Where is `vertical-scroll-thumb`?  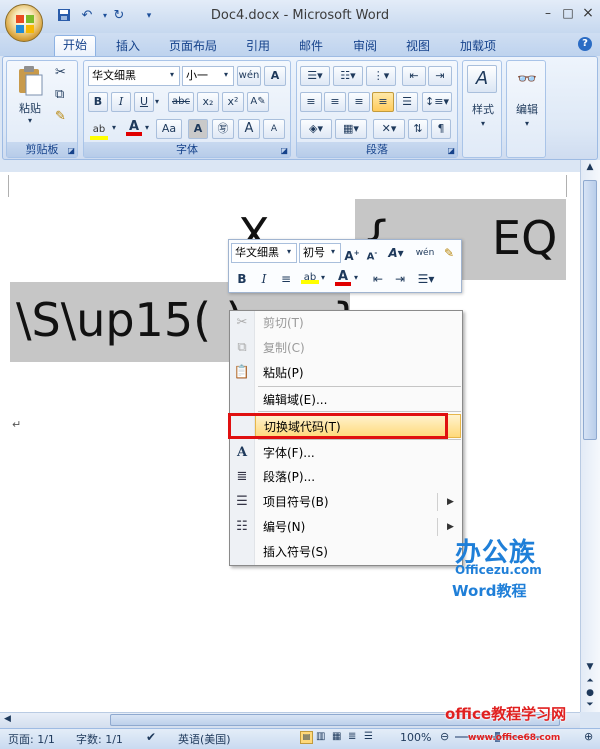
vertical-scroll-thumb is located at coordinates (590, 310).